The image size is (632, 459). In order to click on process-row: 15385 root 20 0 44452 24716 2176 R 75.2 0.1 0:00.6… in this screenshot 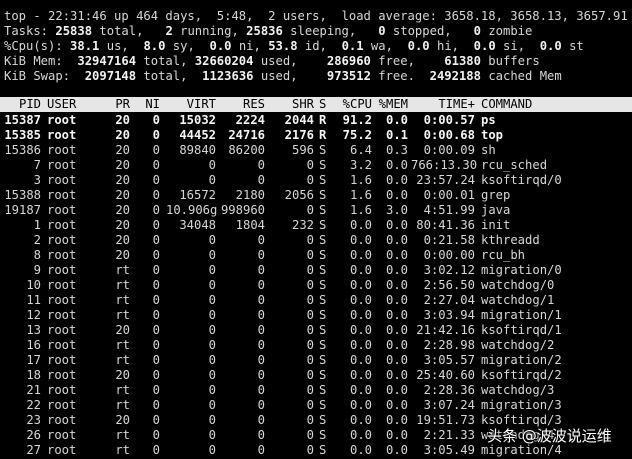, I will do `click(316, 135)`.